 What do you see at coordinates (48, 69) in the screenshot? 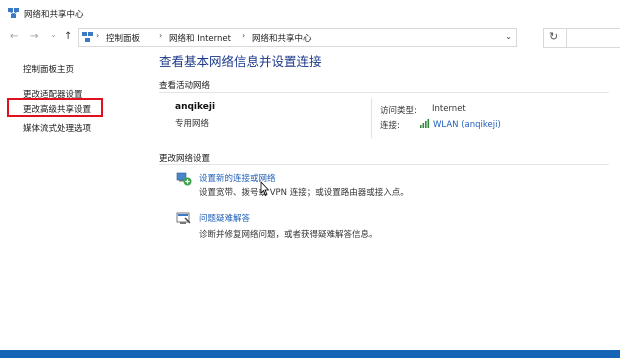
I see `sidebar-item-control-panel-home: 控制面板主页` at bounding box center [48, 69].